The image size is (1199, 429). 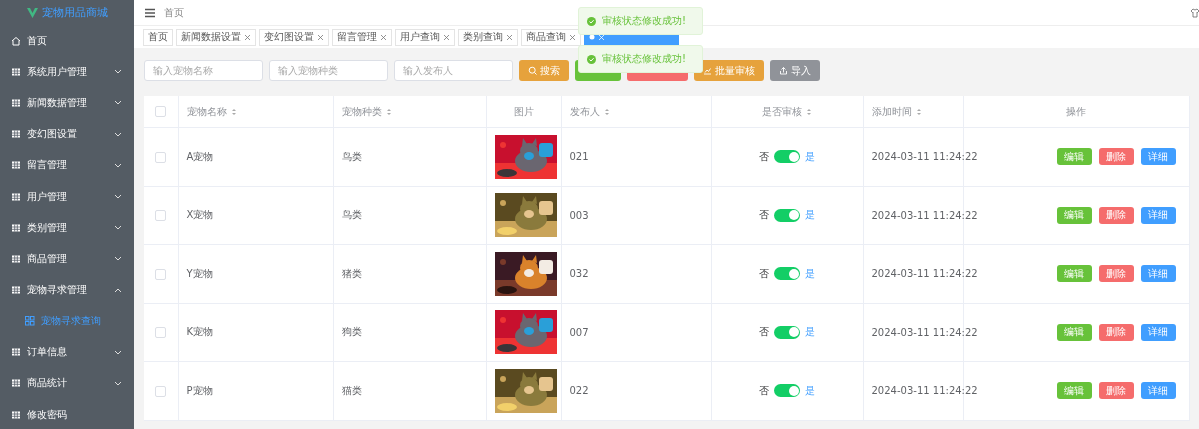 I want to click on menu-item: 留言管理, so click(x=67, y=165).